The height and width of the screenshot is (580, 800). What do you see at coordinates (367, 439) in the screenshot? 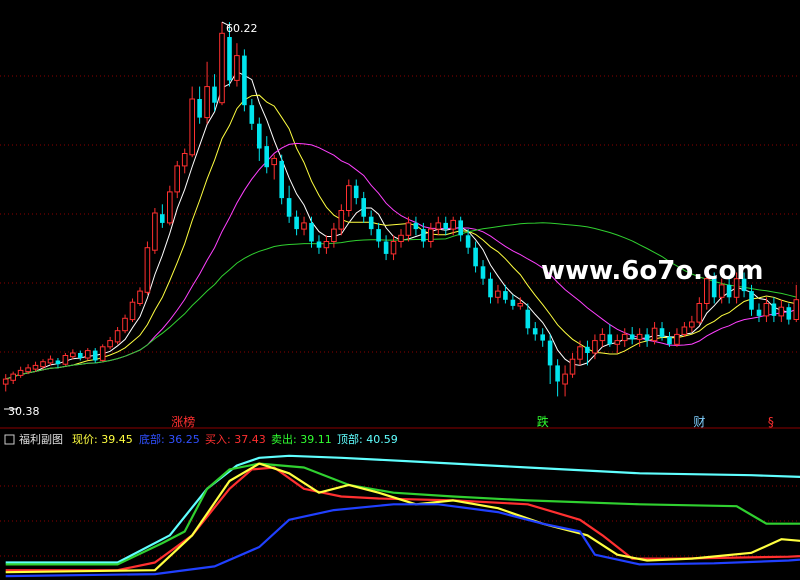
I see `indicator-legend-4: 顶部: 40.59` at bounding box center [367, 439].